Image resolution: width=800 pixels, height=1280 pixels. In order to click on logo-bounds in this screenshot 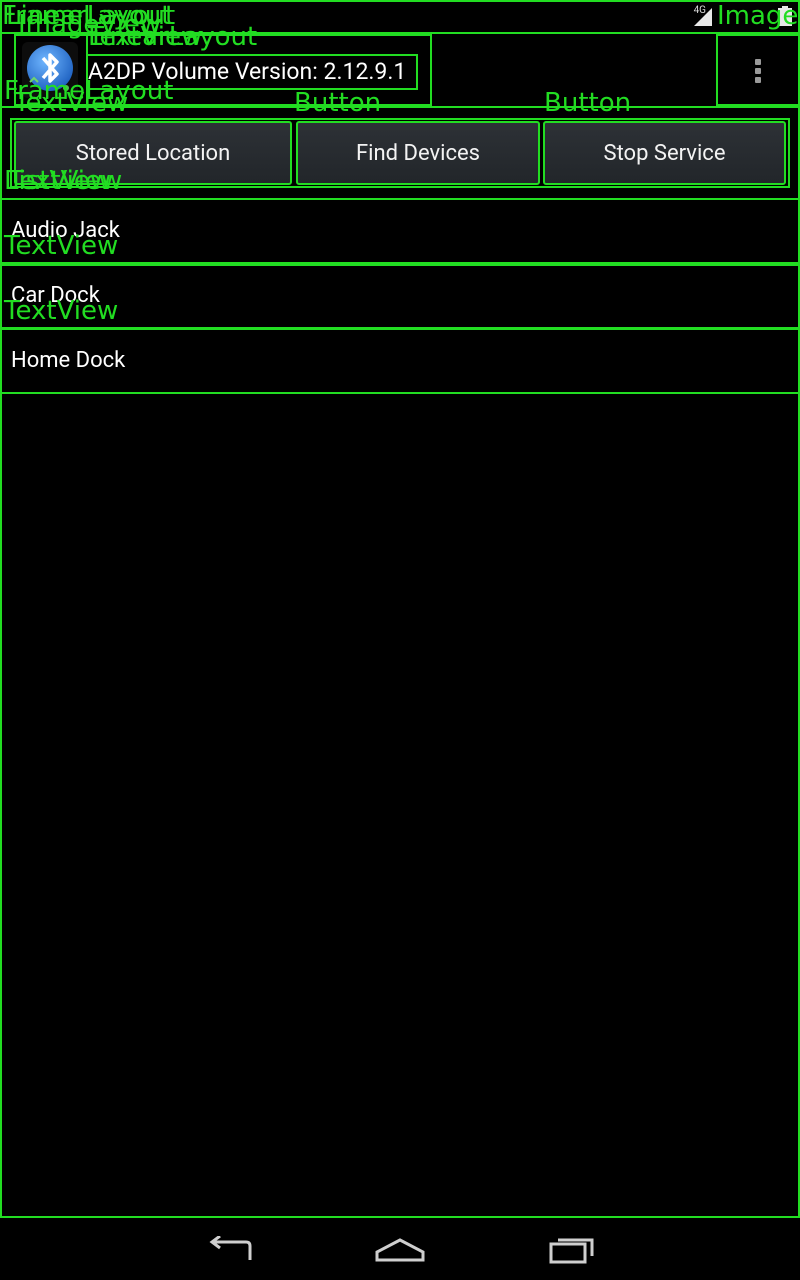, I will do `click(51, 70)`.